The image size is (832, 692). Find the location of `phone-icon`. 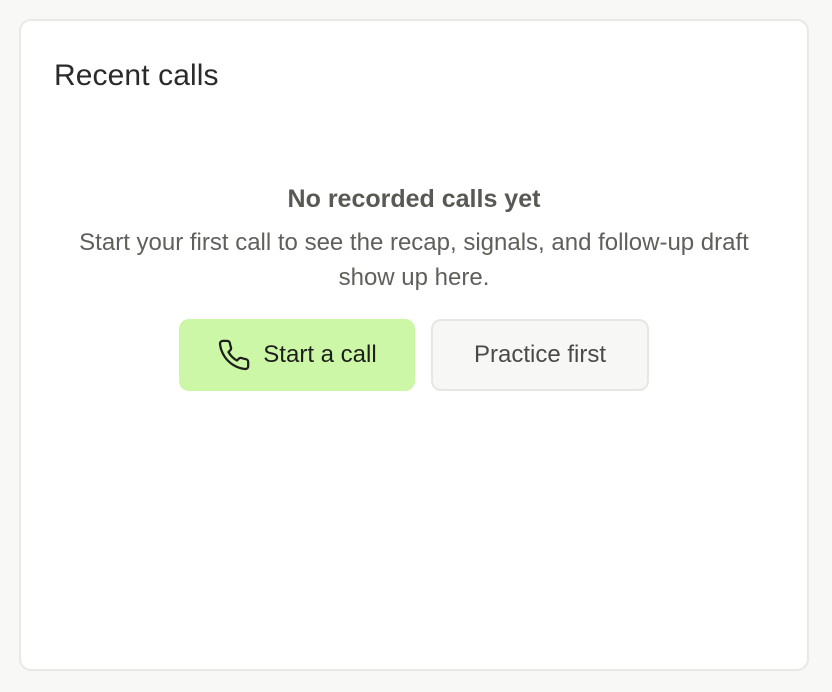

phone-icon is located at coordinates (234, 355).